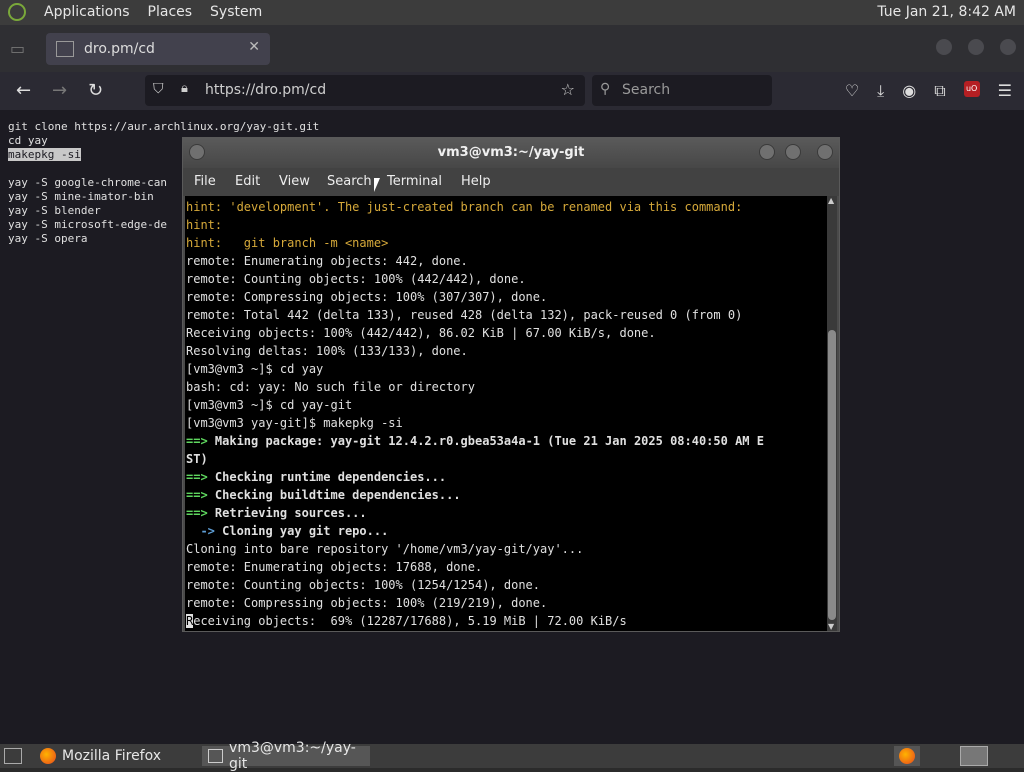 The height and width of the screenshot is (772, 1024). Describe the element at coordinates (646, 90) in the screenshot. I see `search-placeholder: Search` at that location.